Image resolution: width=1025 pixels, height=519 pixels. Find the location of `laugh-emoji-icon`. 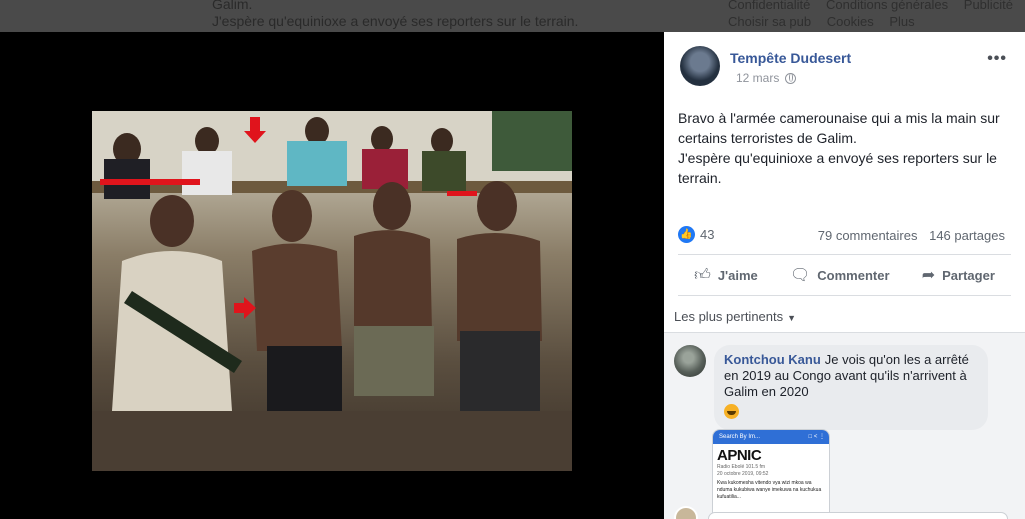

laugh-emoji-icon is located at coordinates (731, 411).